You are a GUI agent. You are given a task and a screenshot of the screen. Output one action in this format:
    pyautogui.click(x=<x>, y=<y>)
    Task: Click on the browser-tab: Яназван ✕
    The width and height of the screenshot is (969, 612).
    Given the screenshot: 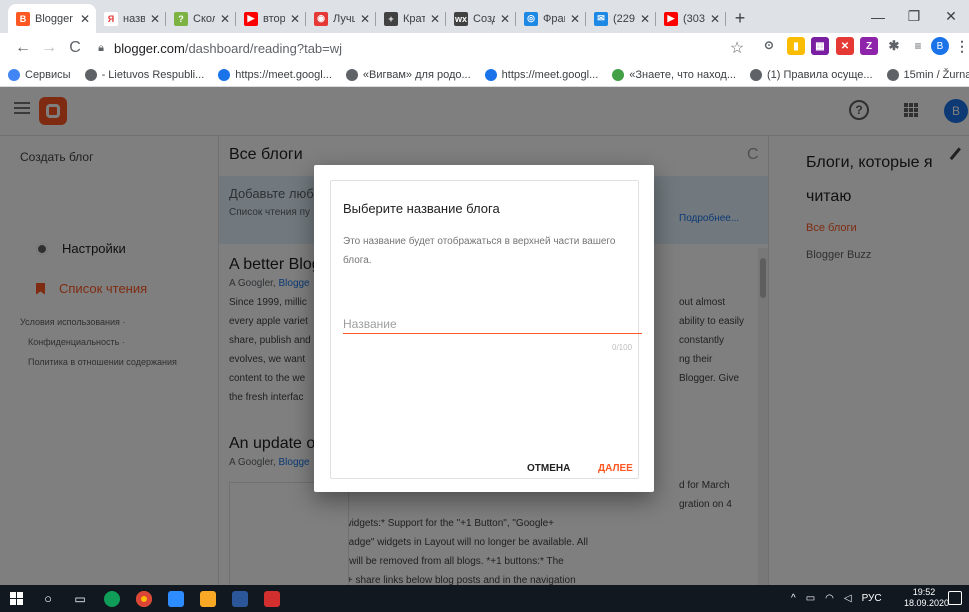 What is the action you would take?
    pyautogui.click(x=131, y=18)
    